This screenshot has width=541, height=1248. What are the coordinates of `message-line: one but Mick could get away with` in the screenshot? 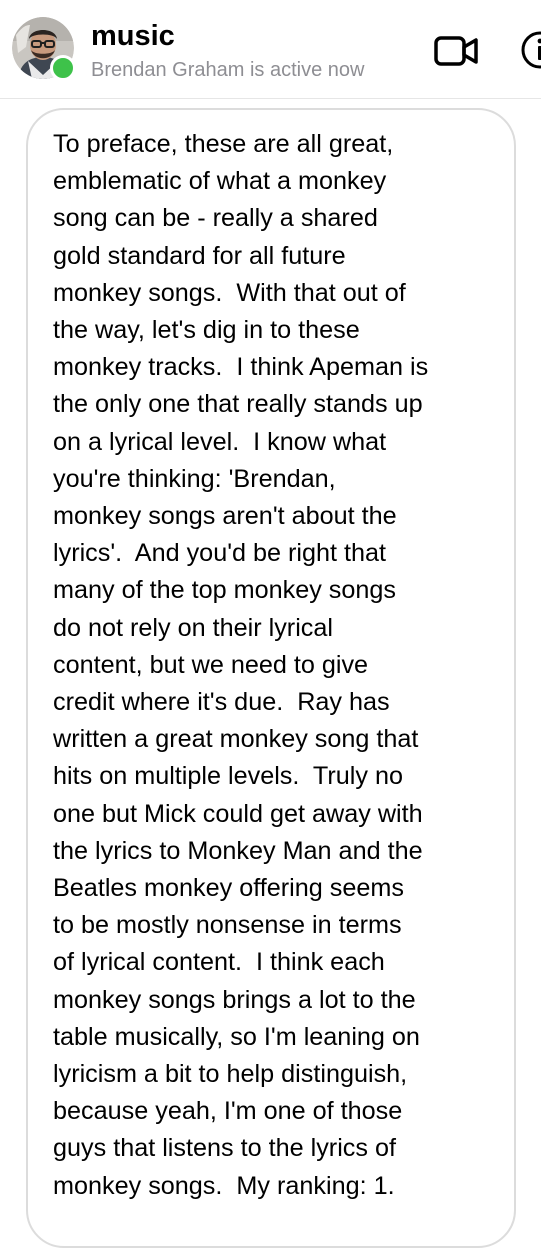 It's located at (238, 813).